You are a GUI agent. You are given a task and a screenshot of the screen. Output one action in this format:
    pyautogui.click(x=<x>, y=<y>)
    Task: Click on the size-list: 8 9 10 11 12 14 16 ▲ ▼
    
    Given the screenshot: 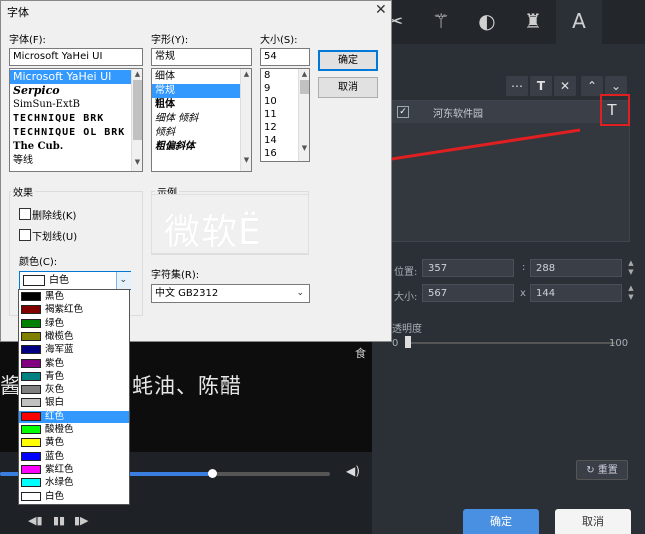 What is the action you would take?
    pyautogui.click(x=285, y=115)
    